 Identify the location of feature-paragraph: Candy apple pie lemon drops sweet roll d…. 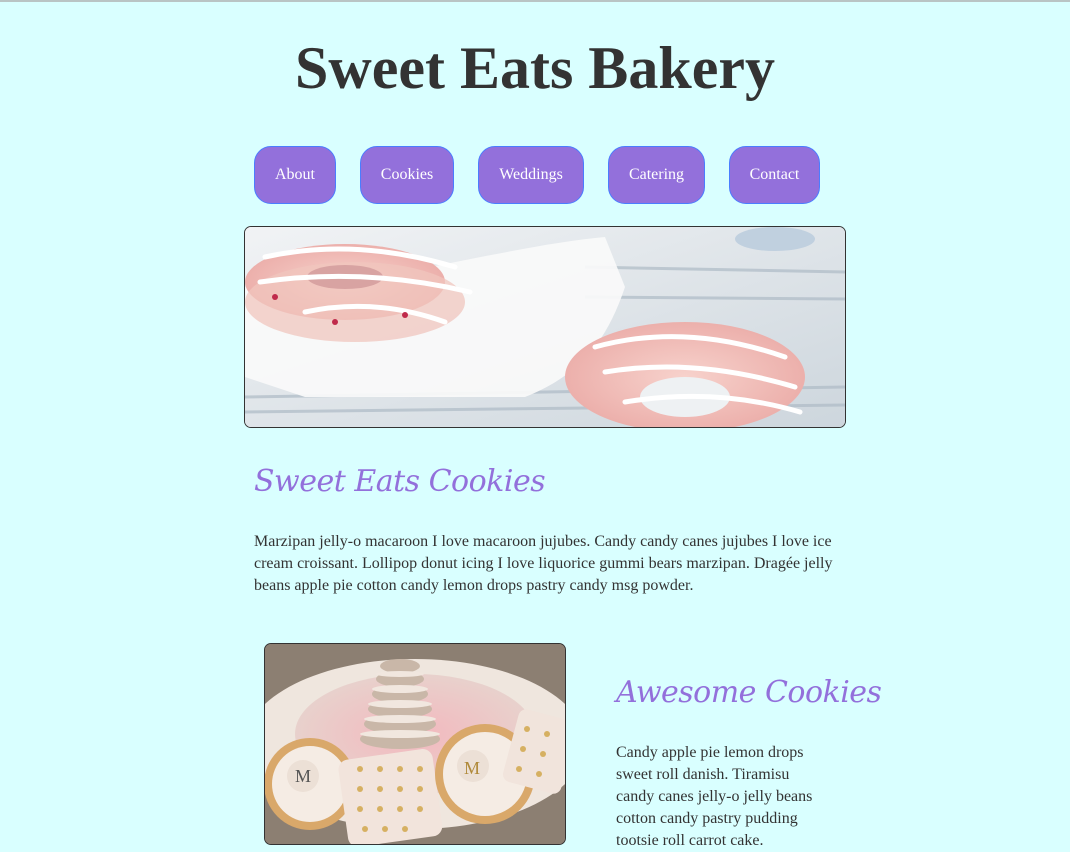
(714, 796).